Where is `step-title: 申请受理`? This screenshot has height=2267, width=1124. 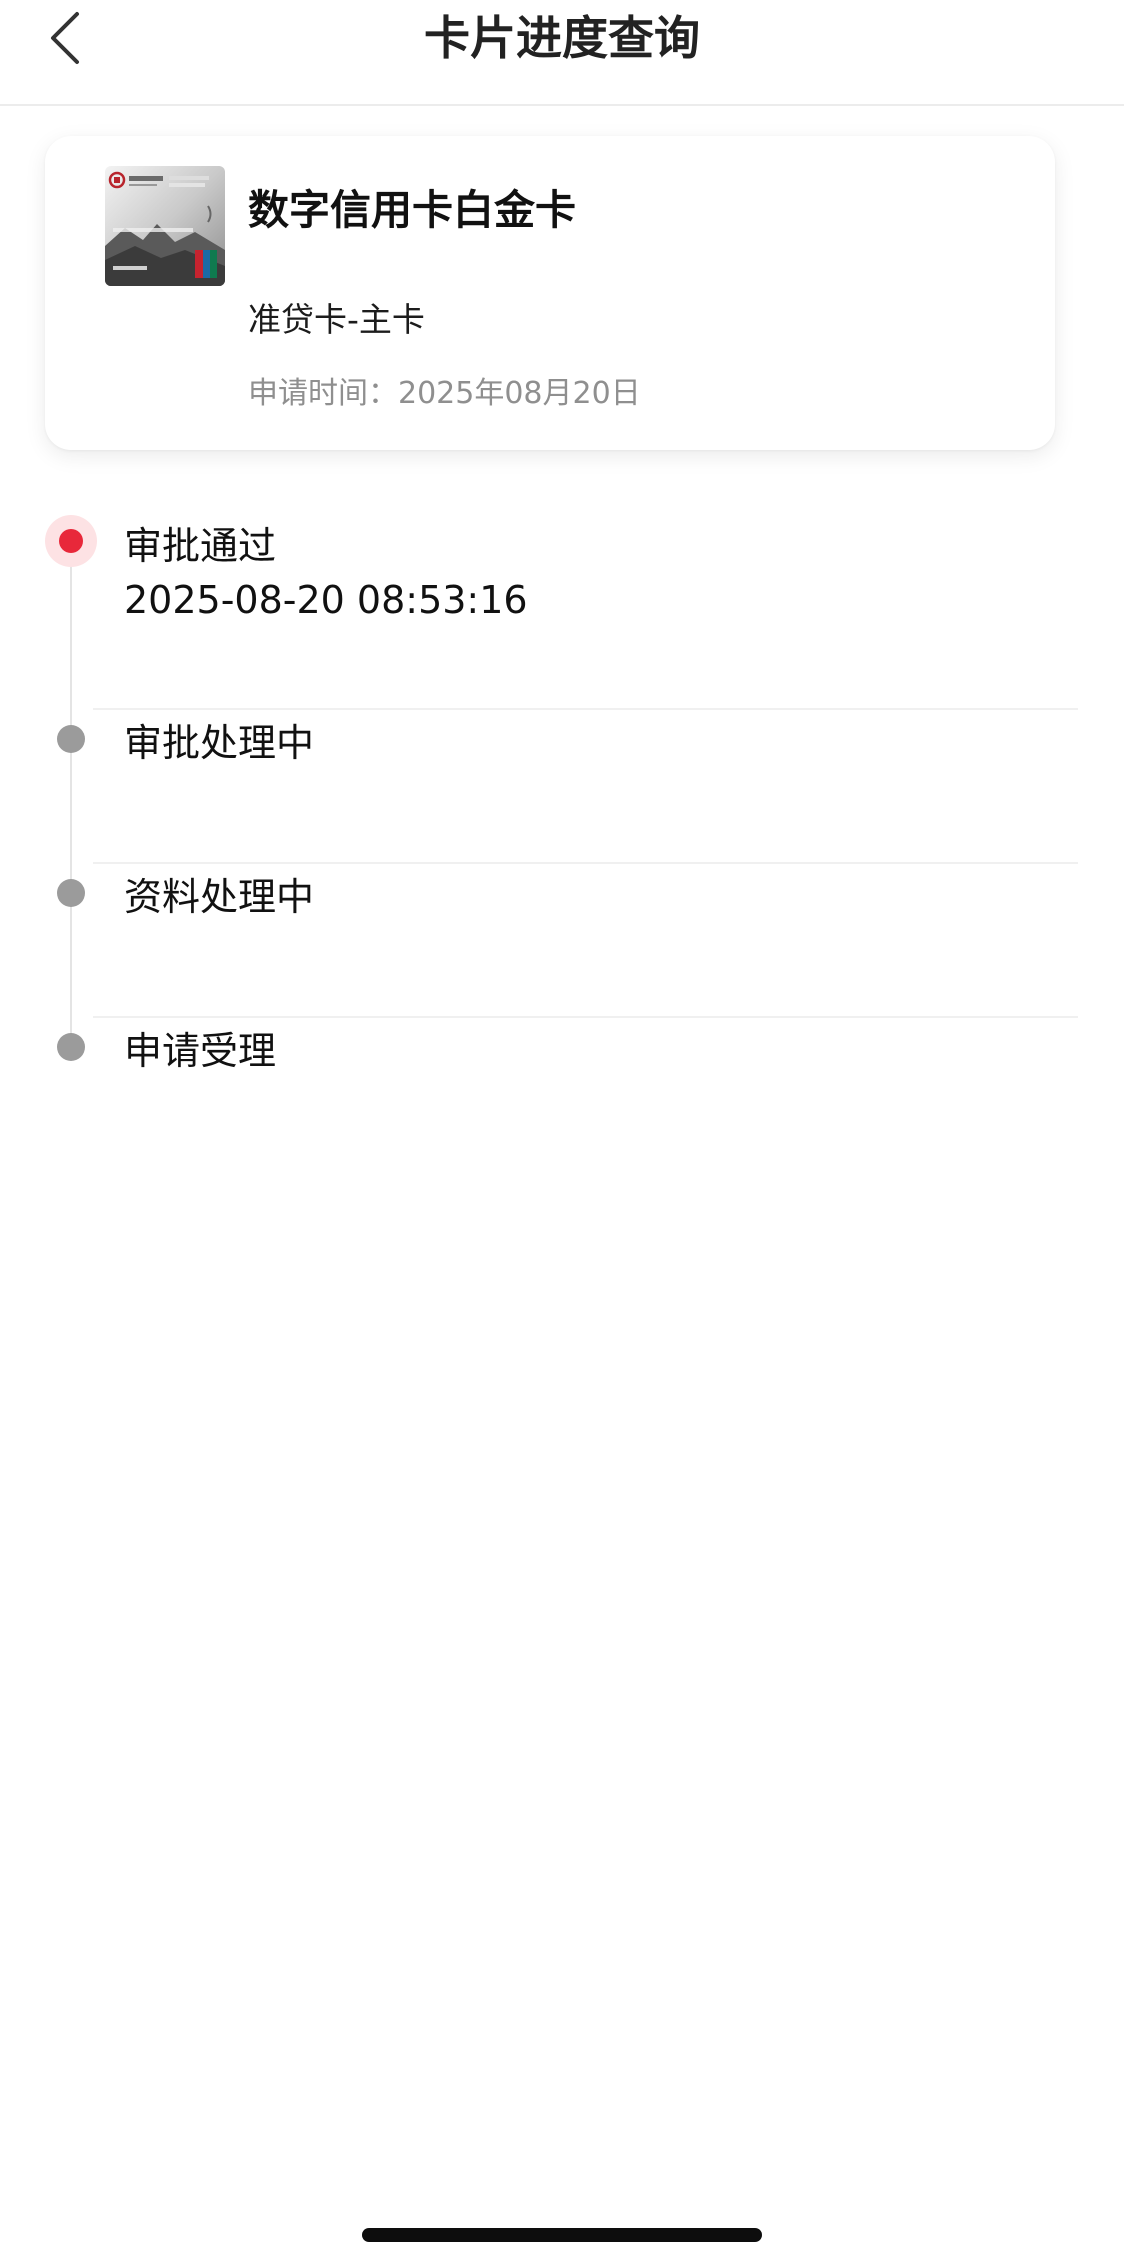 step-title: 申请受理 is located at coordinates (200, 1051).